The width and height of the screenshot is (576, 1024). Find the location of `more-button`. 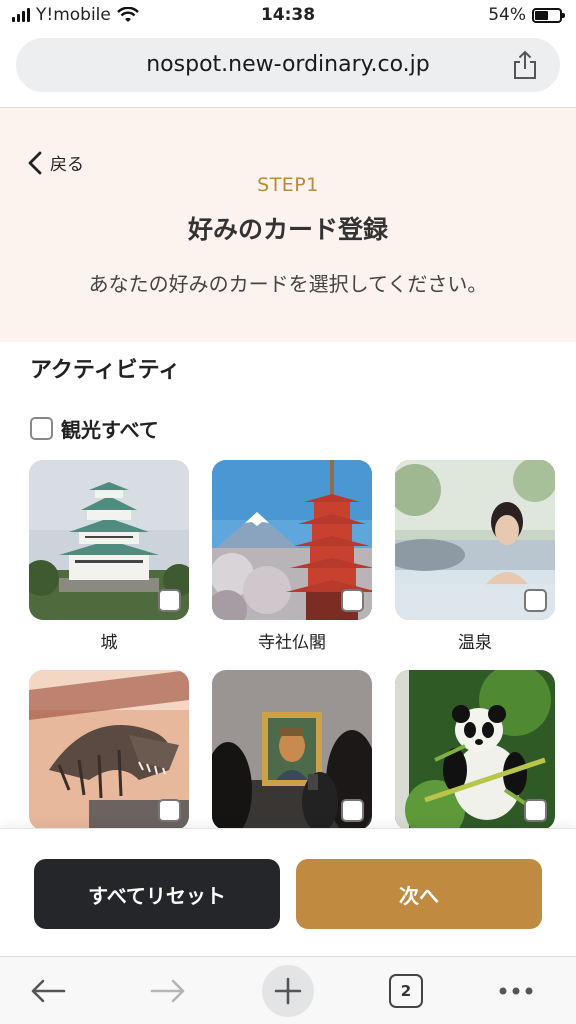

more-button is located at coordinates (516, 991).